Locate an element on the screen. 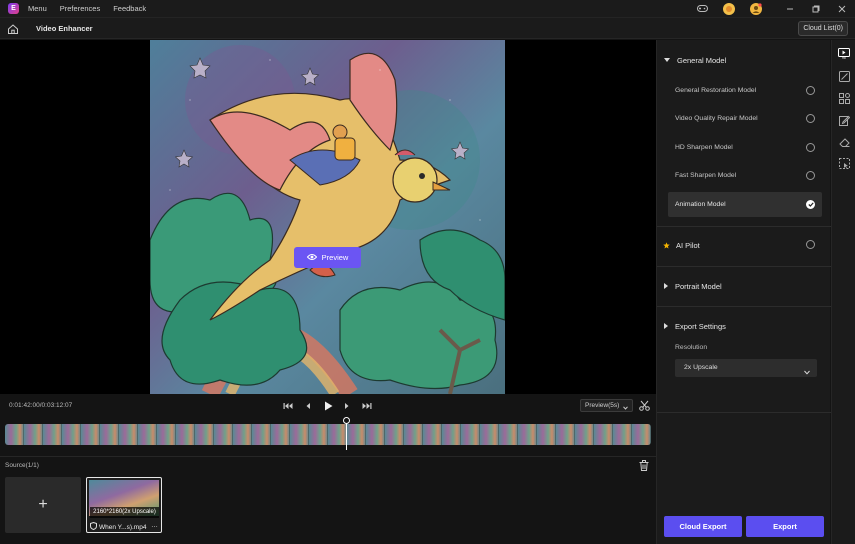  selection-icon is located at coordinates (844, 163).